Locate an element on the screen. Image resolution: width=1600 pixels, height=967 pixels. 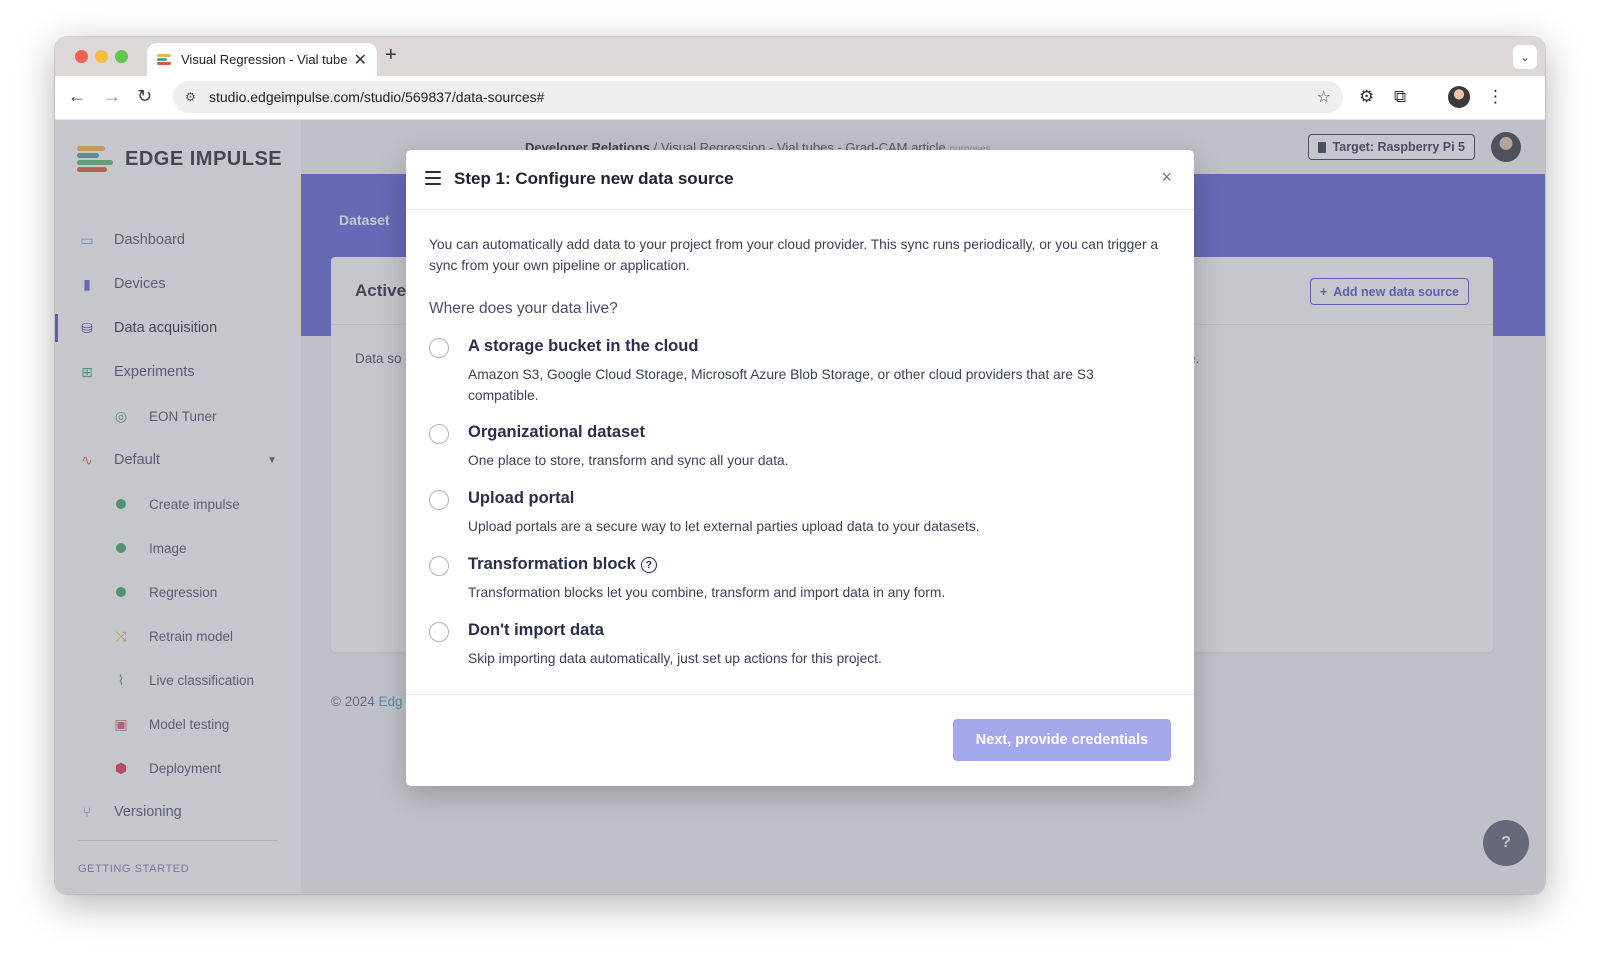
back-arrow-icon: ← is located at coordinates (77, 96).